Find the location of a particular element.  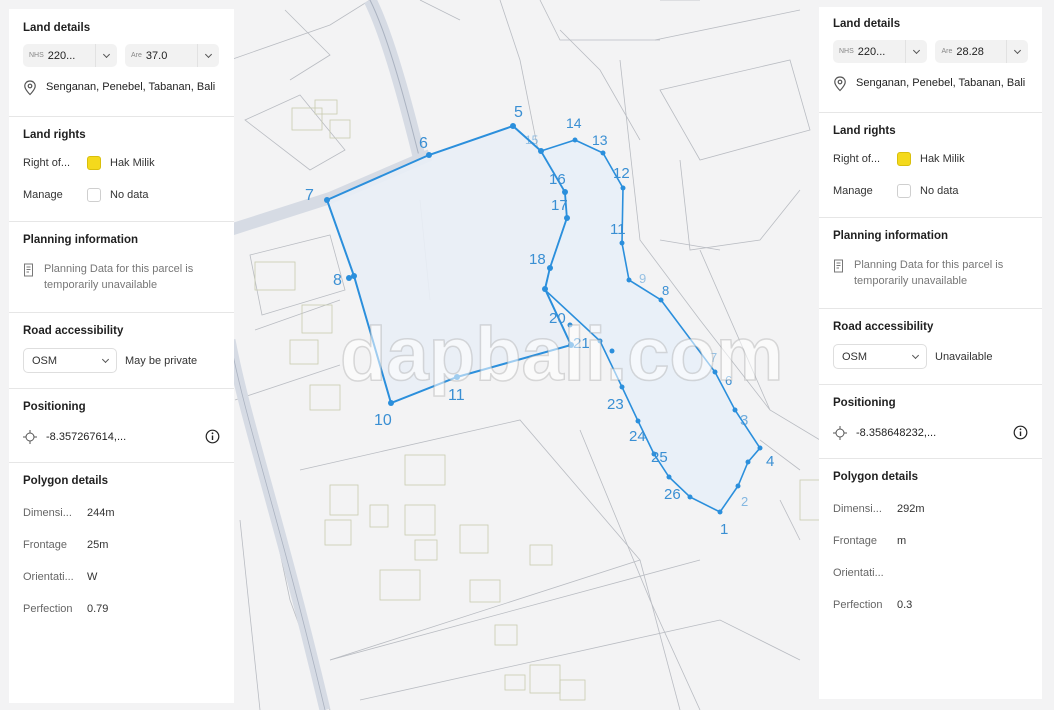

svg-text: 14 is located at coordinates (574, 123).